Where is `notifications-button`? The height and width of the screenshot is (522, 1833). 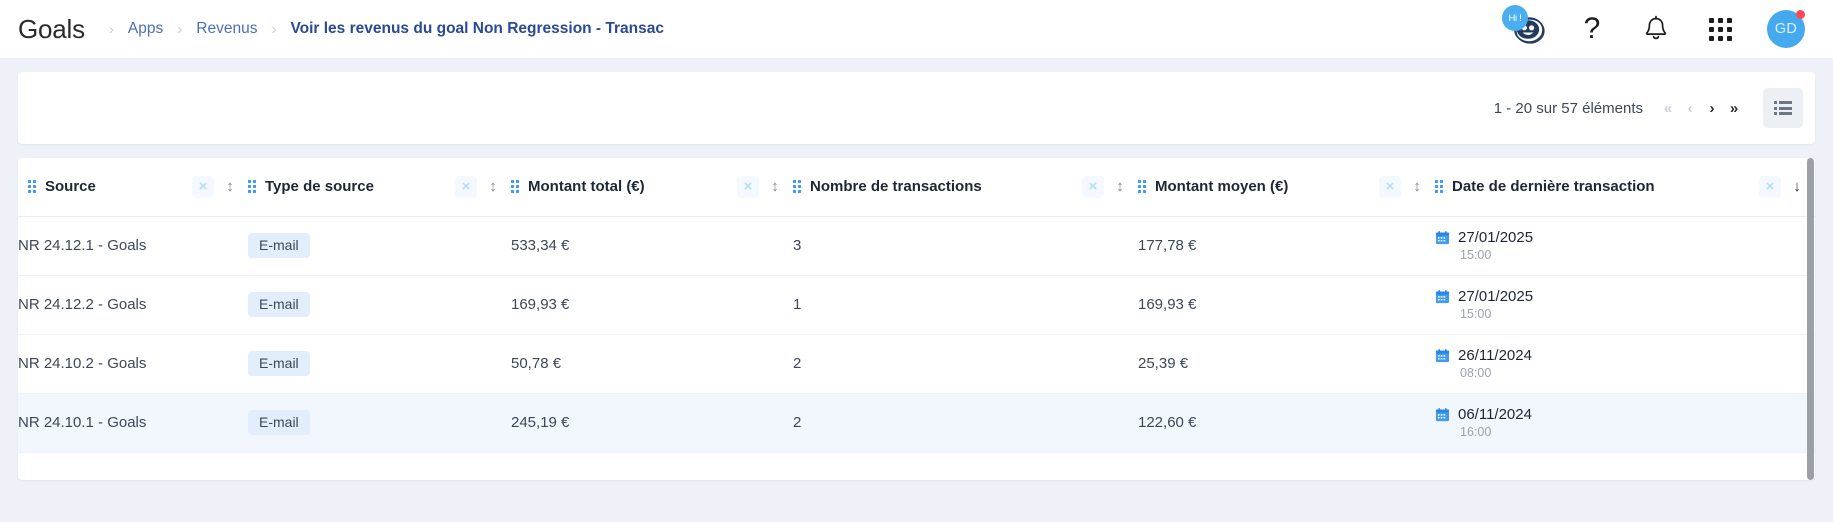 notifications-button is located at coordinates (1656, 29).